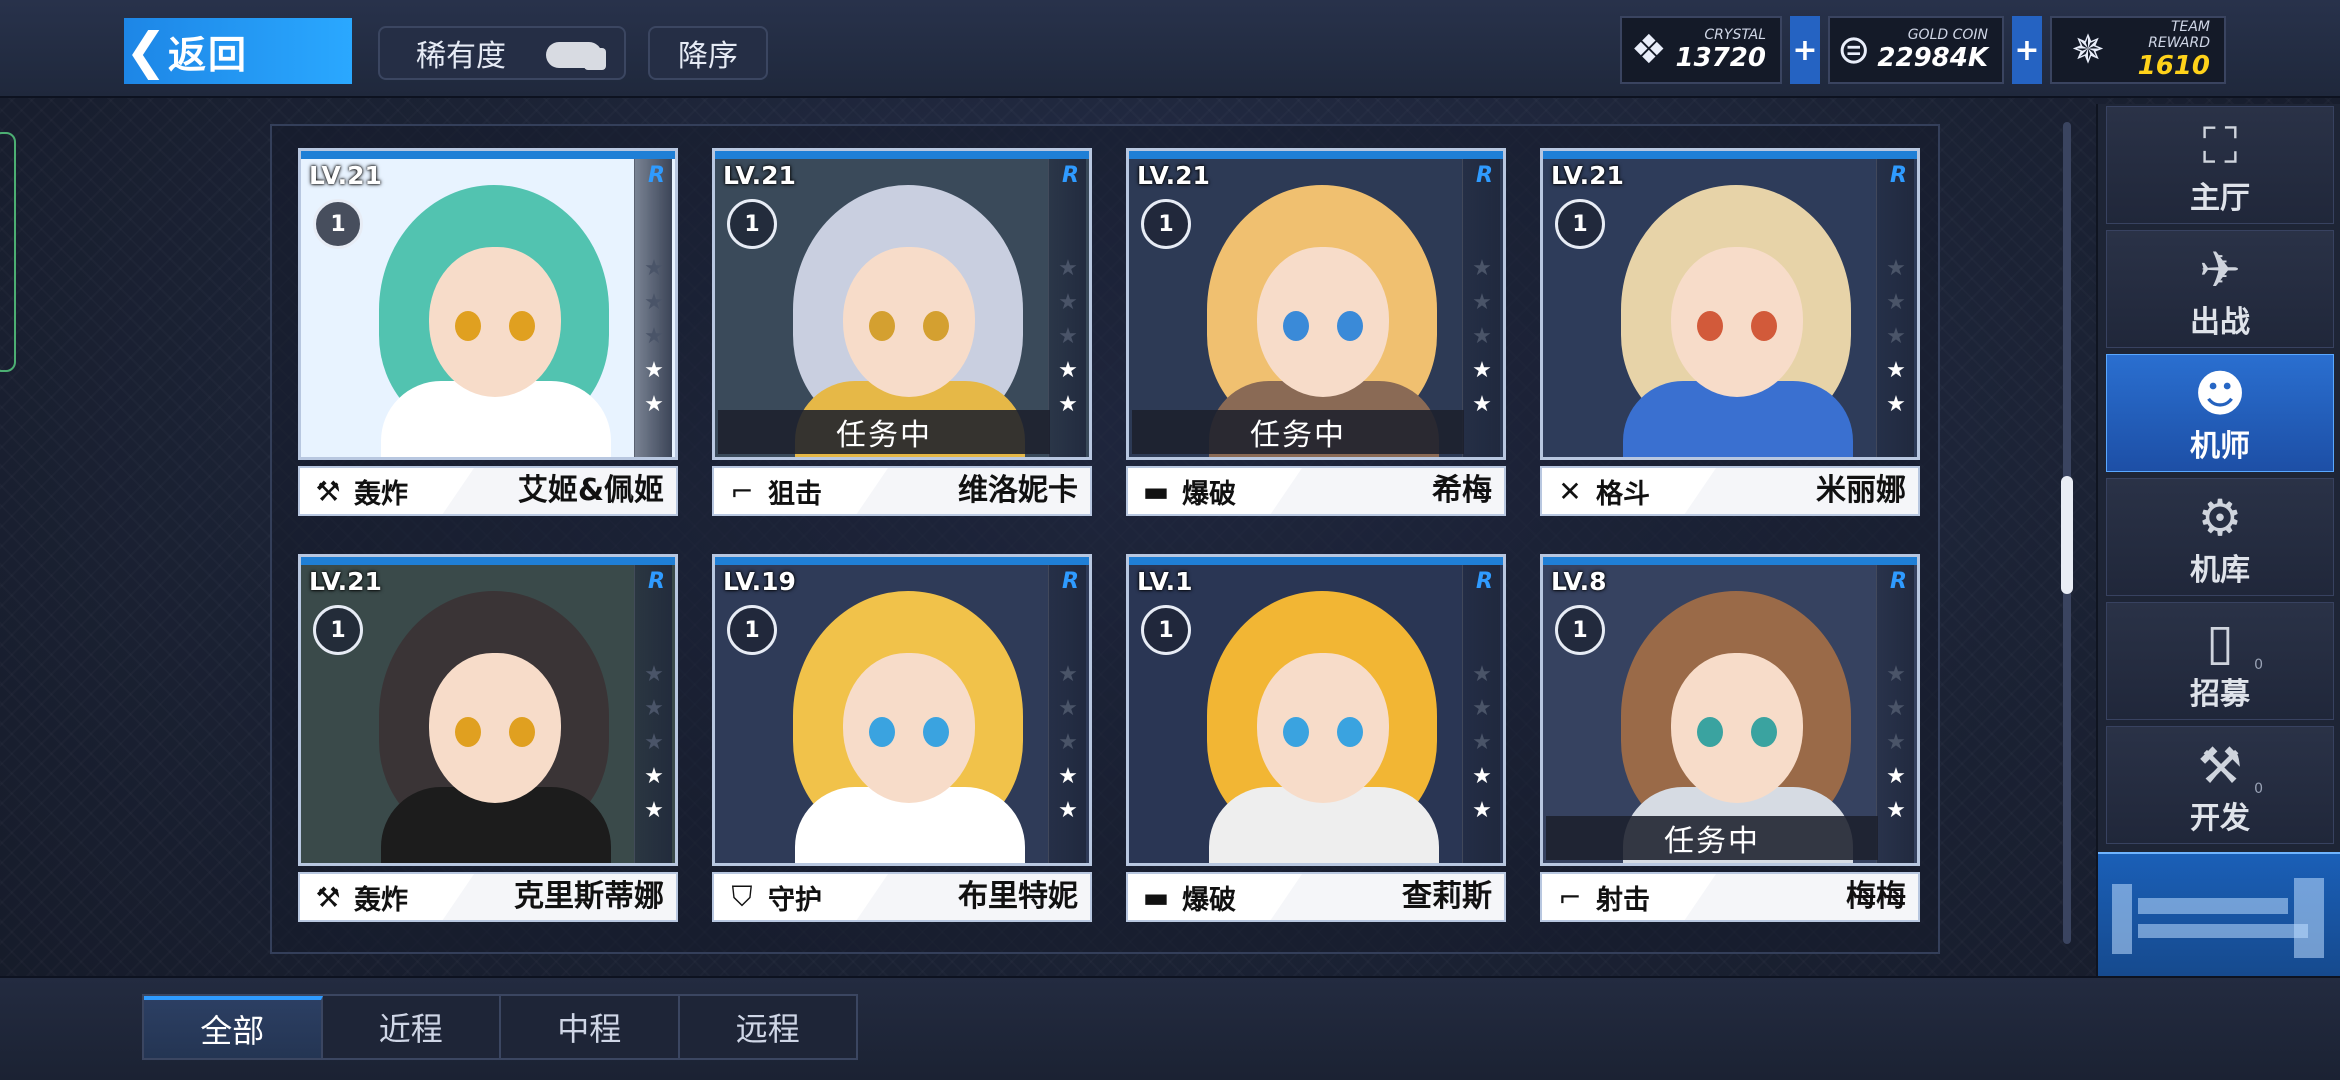  What do you see at coordinates (328, 897) in the screenshot?
I see `bomb-icon: ⚒` at bounding box center [328, 897].